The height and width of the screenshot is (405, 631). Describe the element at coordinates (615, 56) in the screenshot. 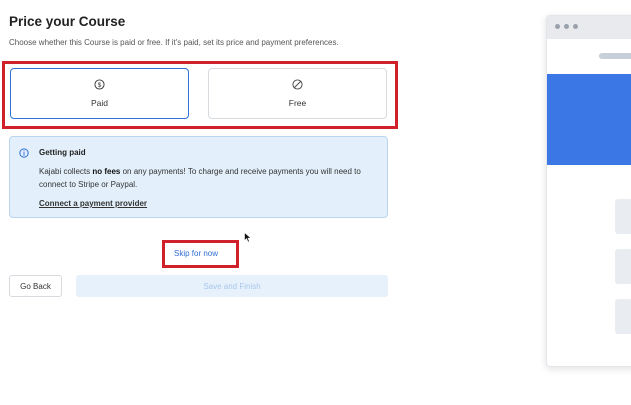

I see `preview-nav-placeholder` at that location.